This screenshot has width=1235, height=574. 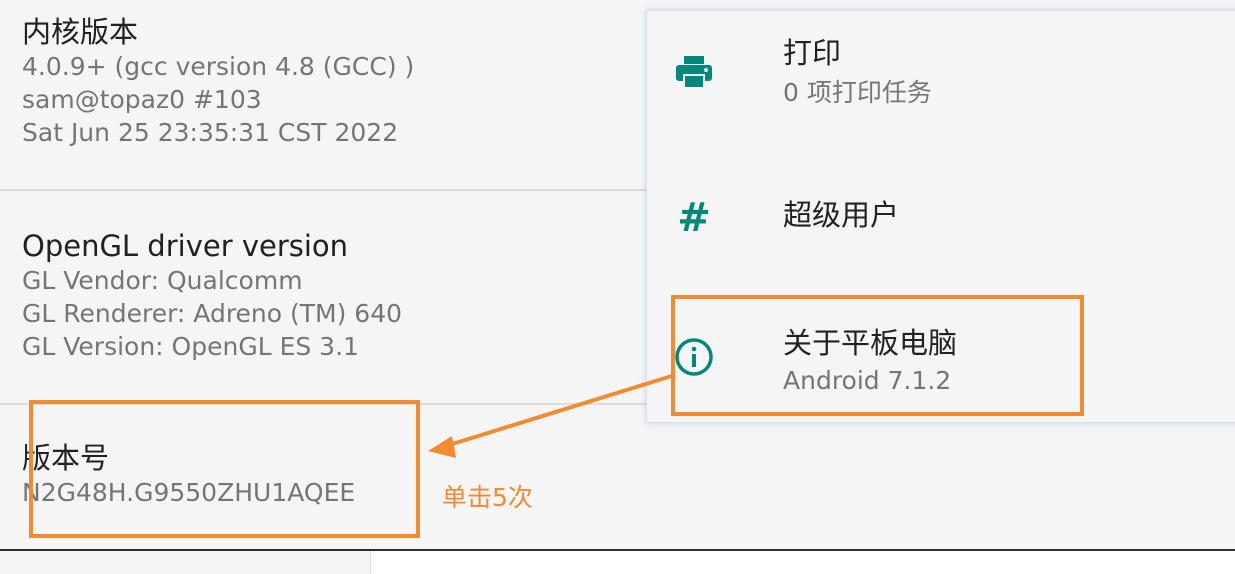 What do you see at coordinates (694, 72) in the screenshot?
I see `printer-icon` at bounding box center [694, 72].